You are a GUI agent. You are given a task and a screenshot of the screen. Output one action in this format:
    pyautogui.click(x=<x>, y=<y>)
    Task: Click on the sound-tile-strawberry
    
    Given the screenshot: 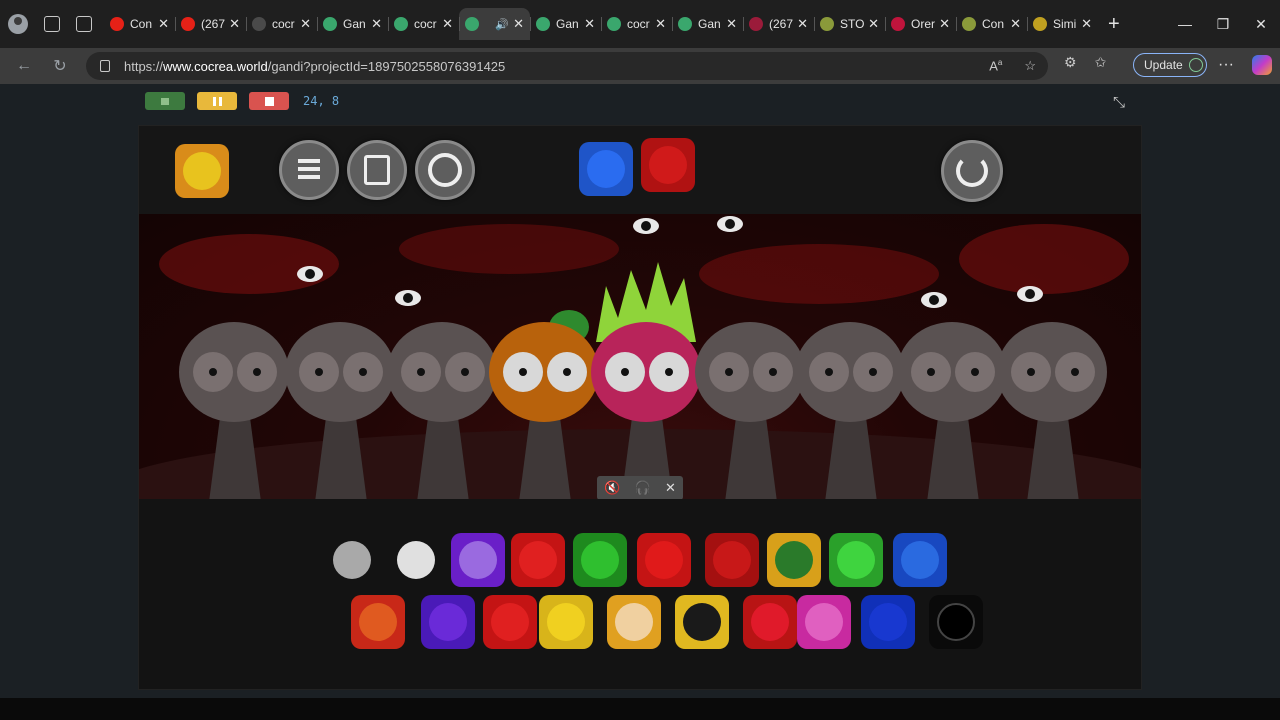 What is the action you would take?
    pyautogui.click(x=770, y=622)
    